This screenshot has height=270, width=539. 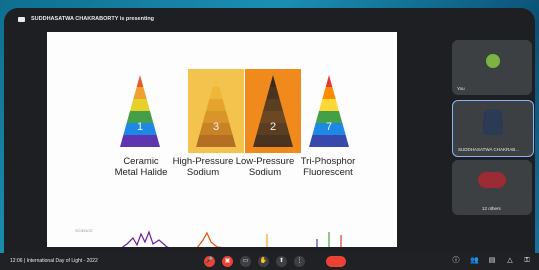 I want to click on spectrum-lps, so click(x=267, y=240).